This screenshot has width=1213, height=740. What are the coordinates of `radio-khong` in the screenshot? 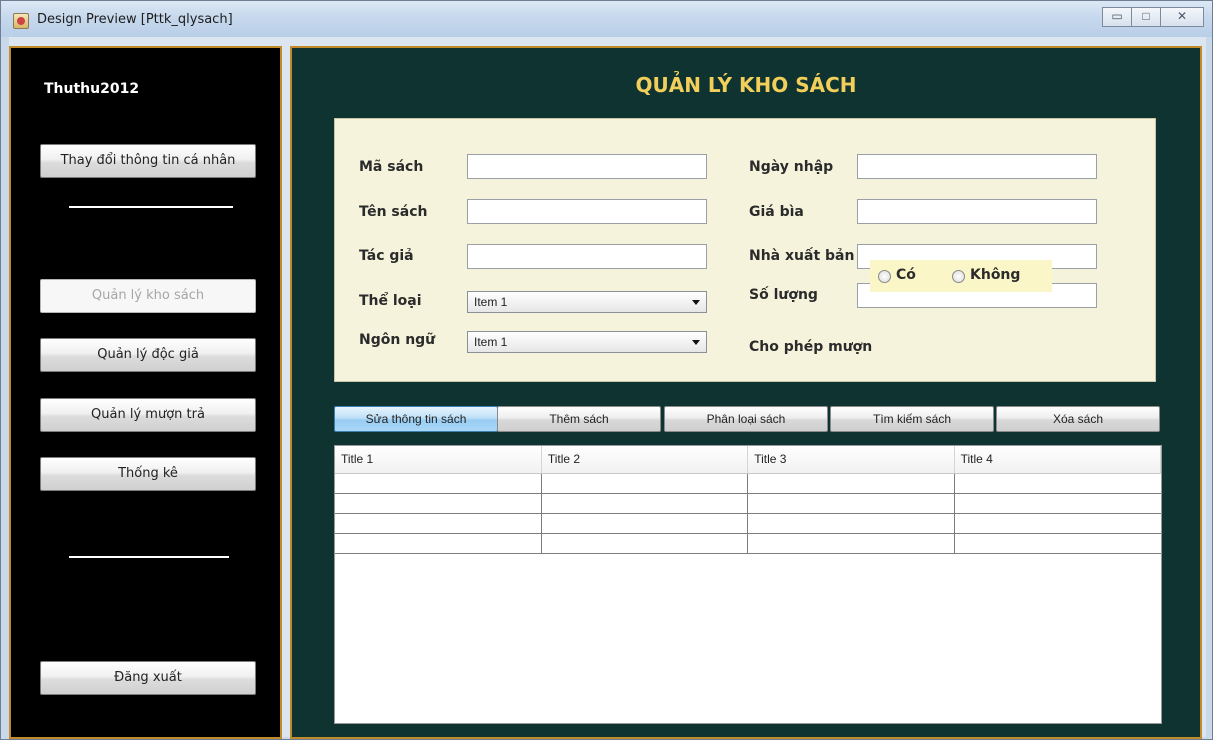 It's located at (958, 276).